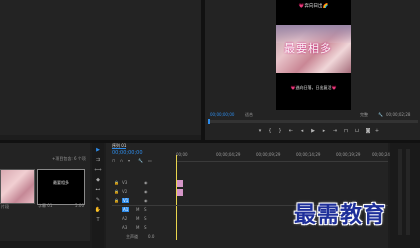 This screenshot has width=420, height=248. Describe the element at coordinates (126, 200) in the screenshot. I see `track-name: V1` at that location.